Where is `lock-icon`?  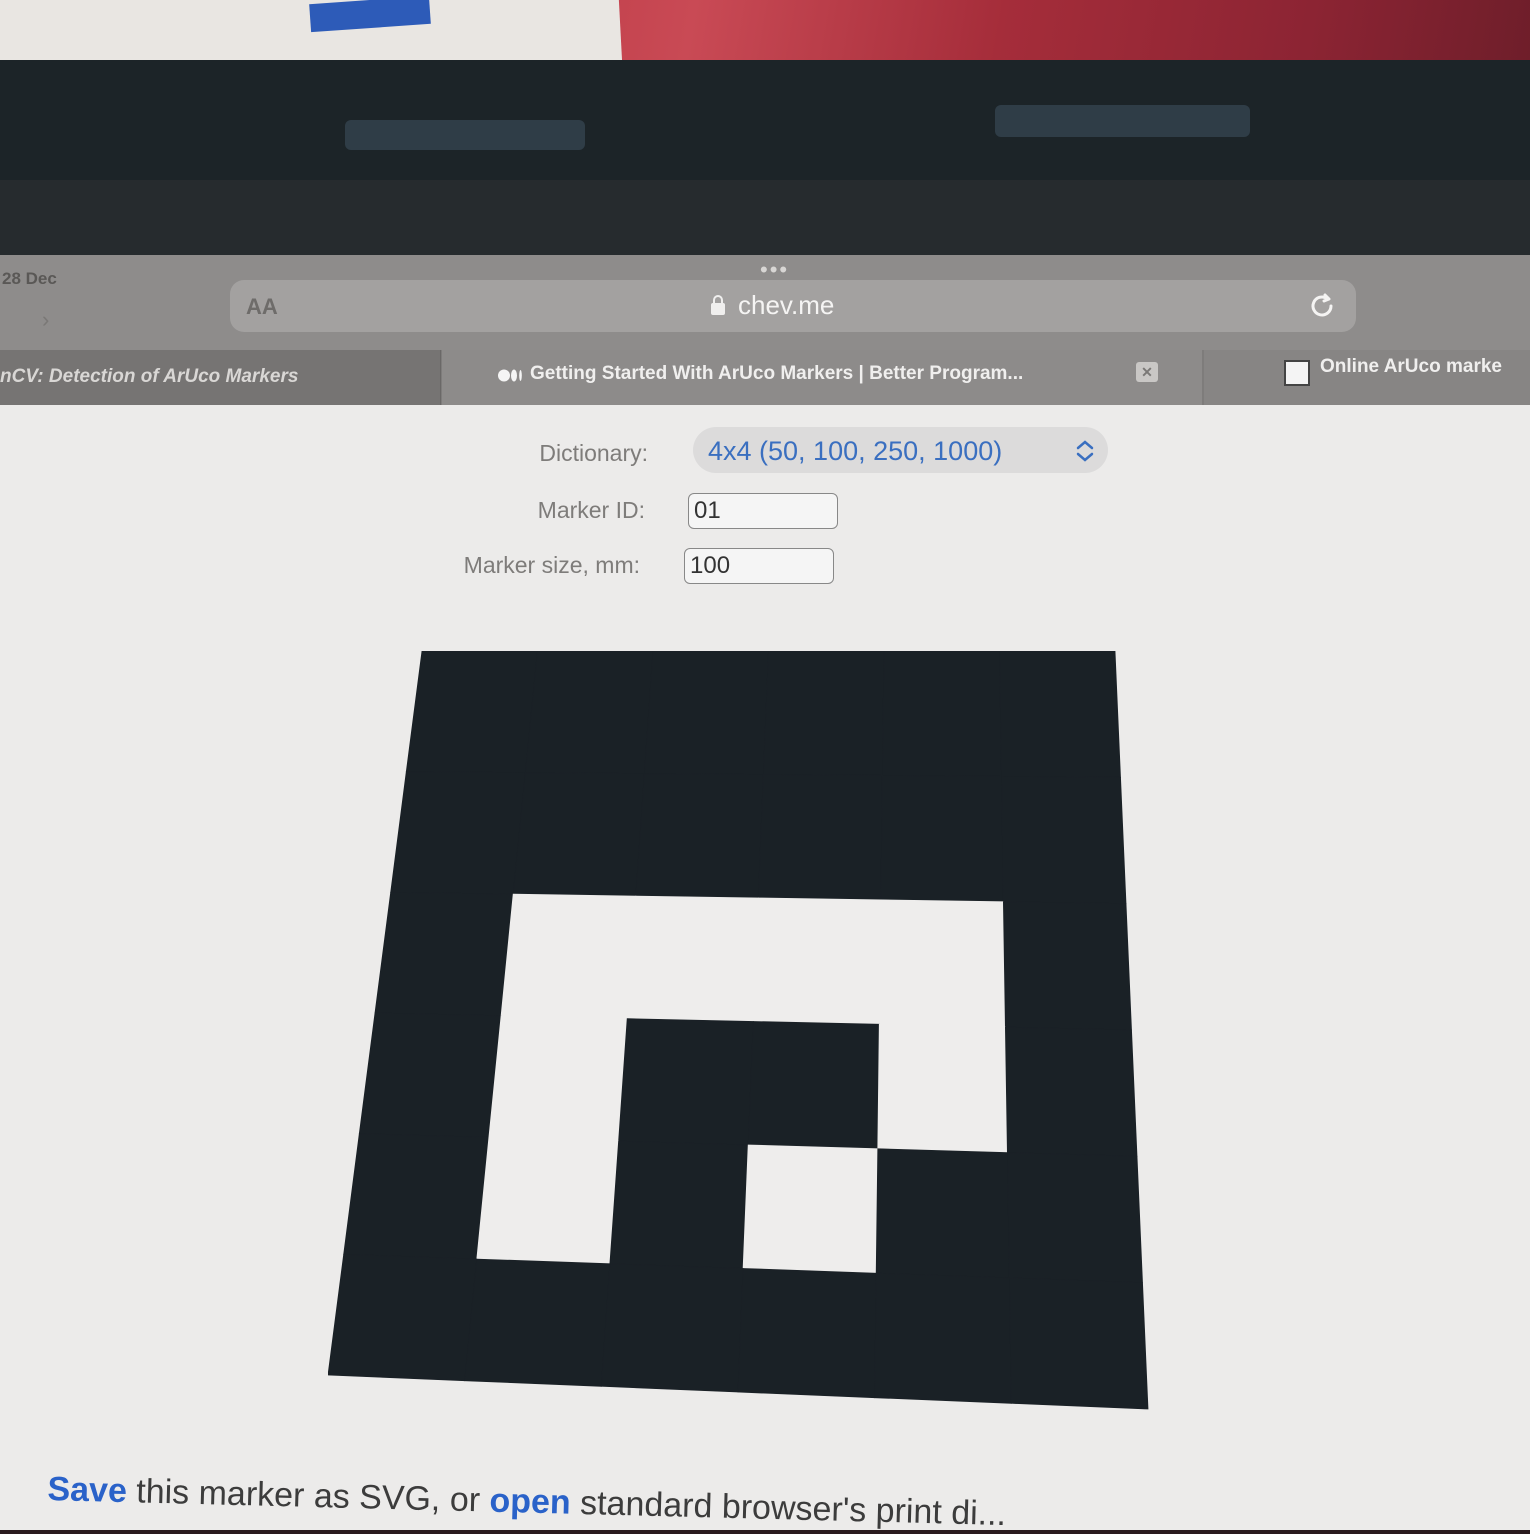
lock-icon is located at coordinates (718, 305).